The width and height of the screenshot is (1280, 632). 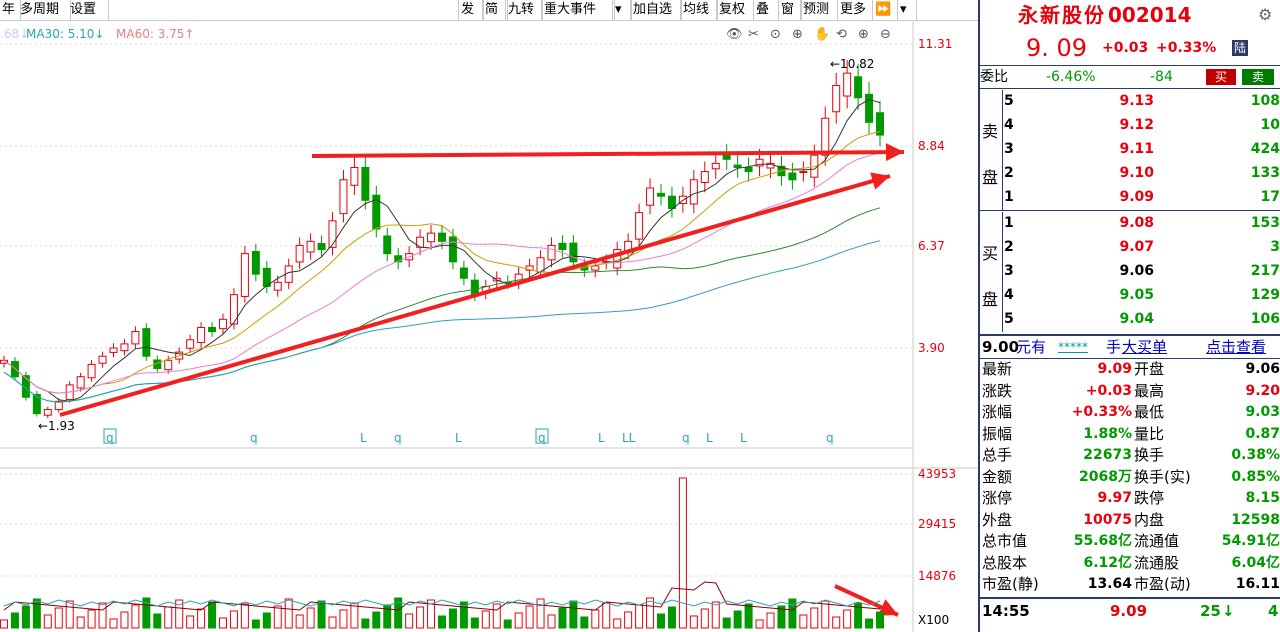 What do you see at coordinates (790, 10) in the screenshot?
I see `toolbar-right-9: 窗` at bounding box center [790, 10].